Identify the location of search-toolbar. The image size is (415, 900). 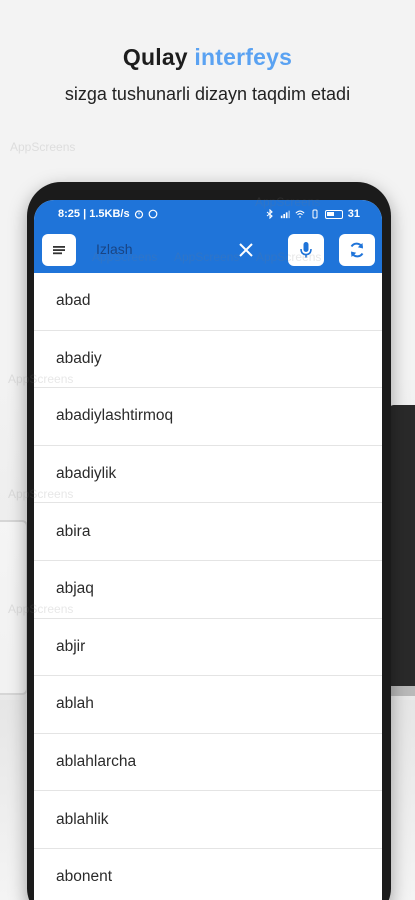
(208, 250).